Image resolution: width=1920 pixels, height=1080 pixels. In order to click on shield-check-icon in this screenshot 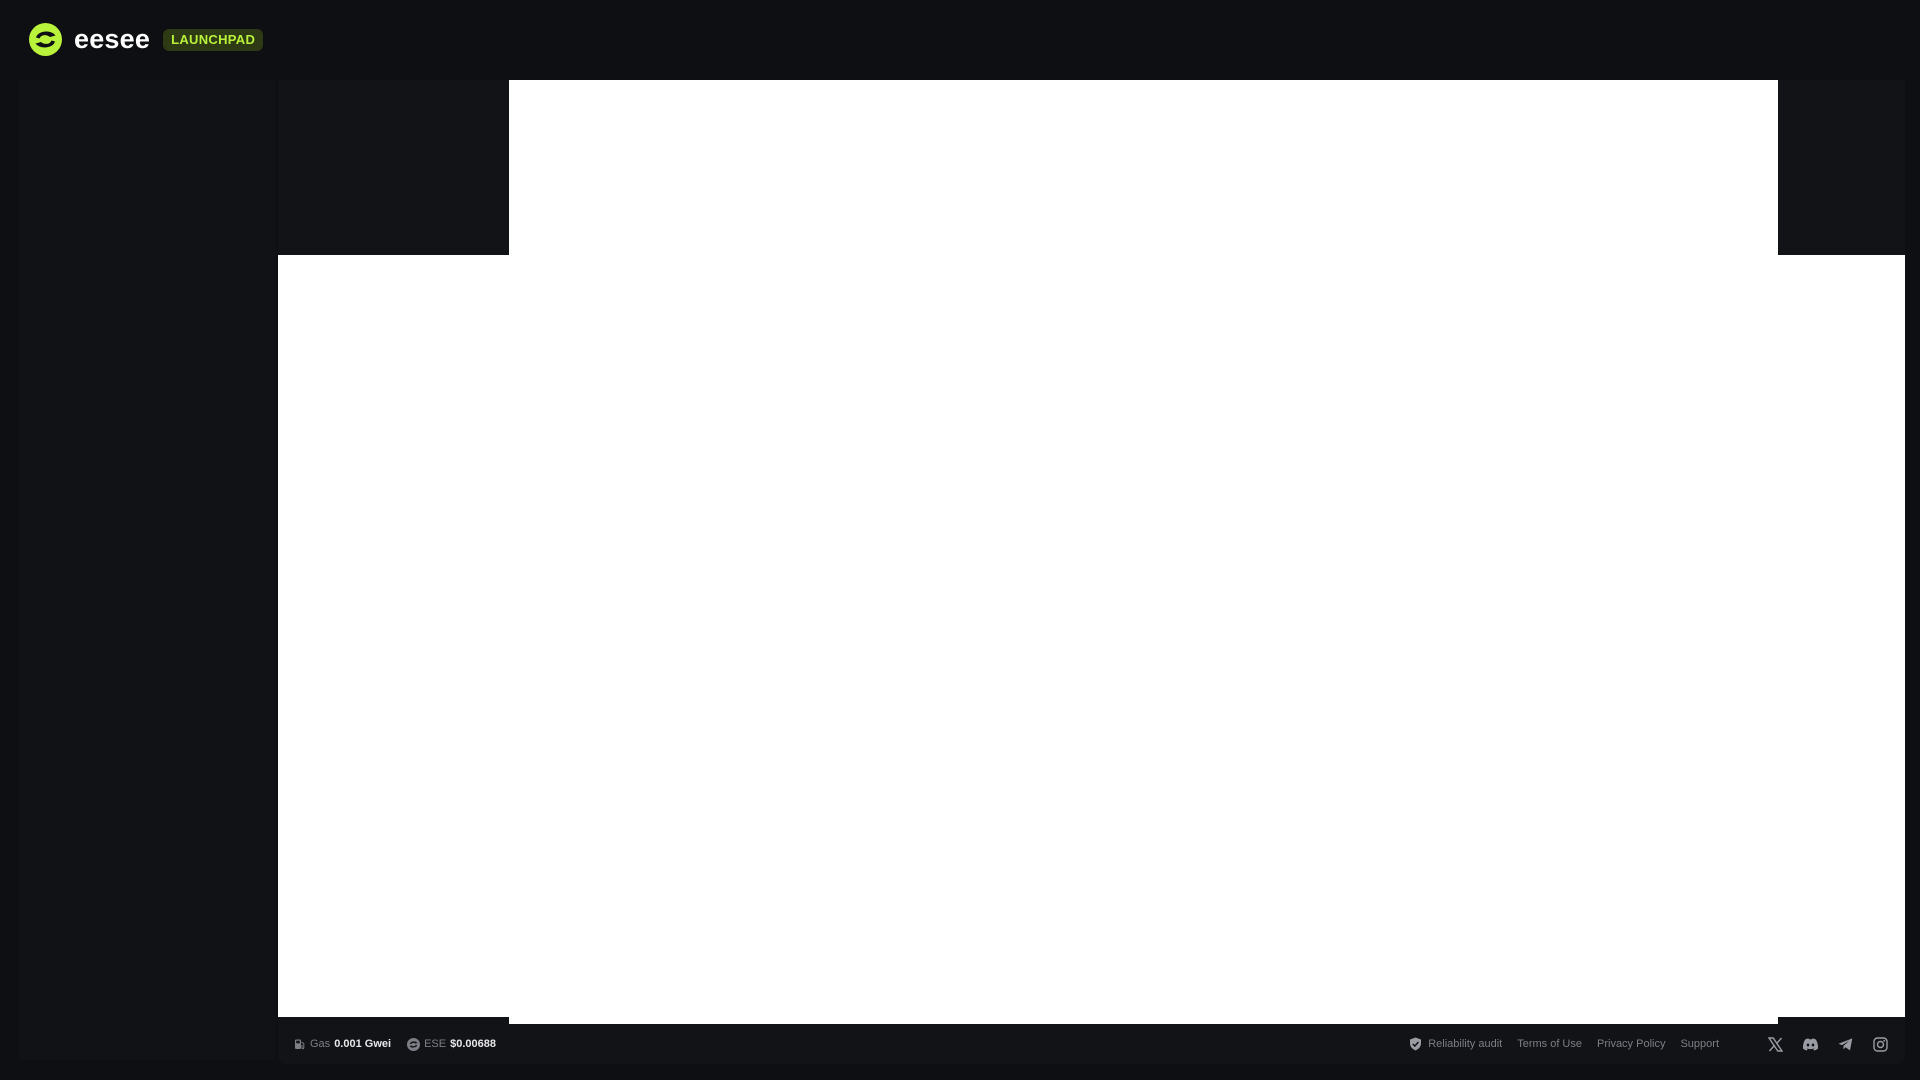, I will do `click(1415, 1044)`.